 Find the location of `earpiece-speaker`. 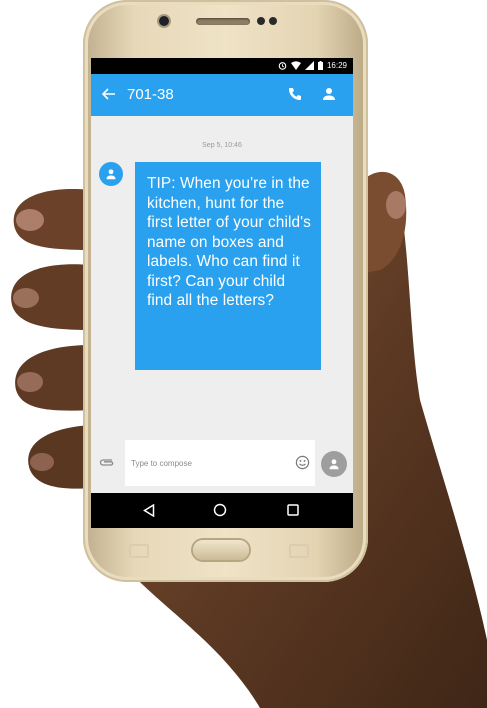

earpiece-speaker is located at coordinates (223, 21).